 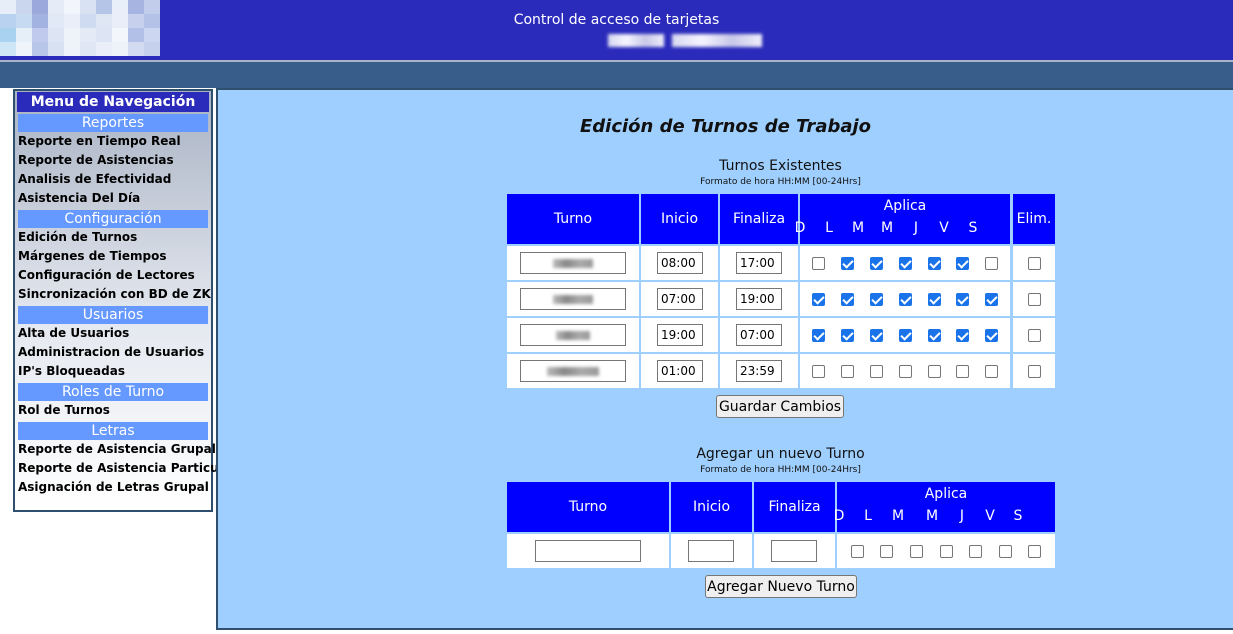 I want to click on add-shift-button: Agregar Nuevo Turno, so click(x=781, y=586).